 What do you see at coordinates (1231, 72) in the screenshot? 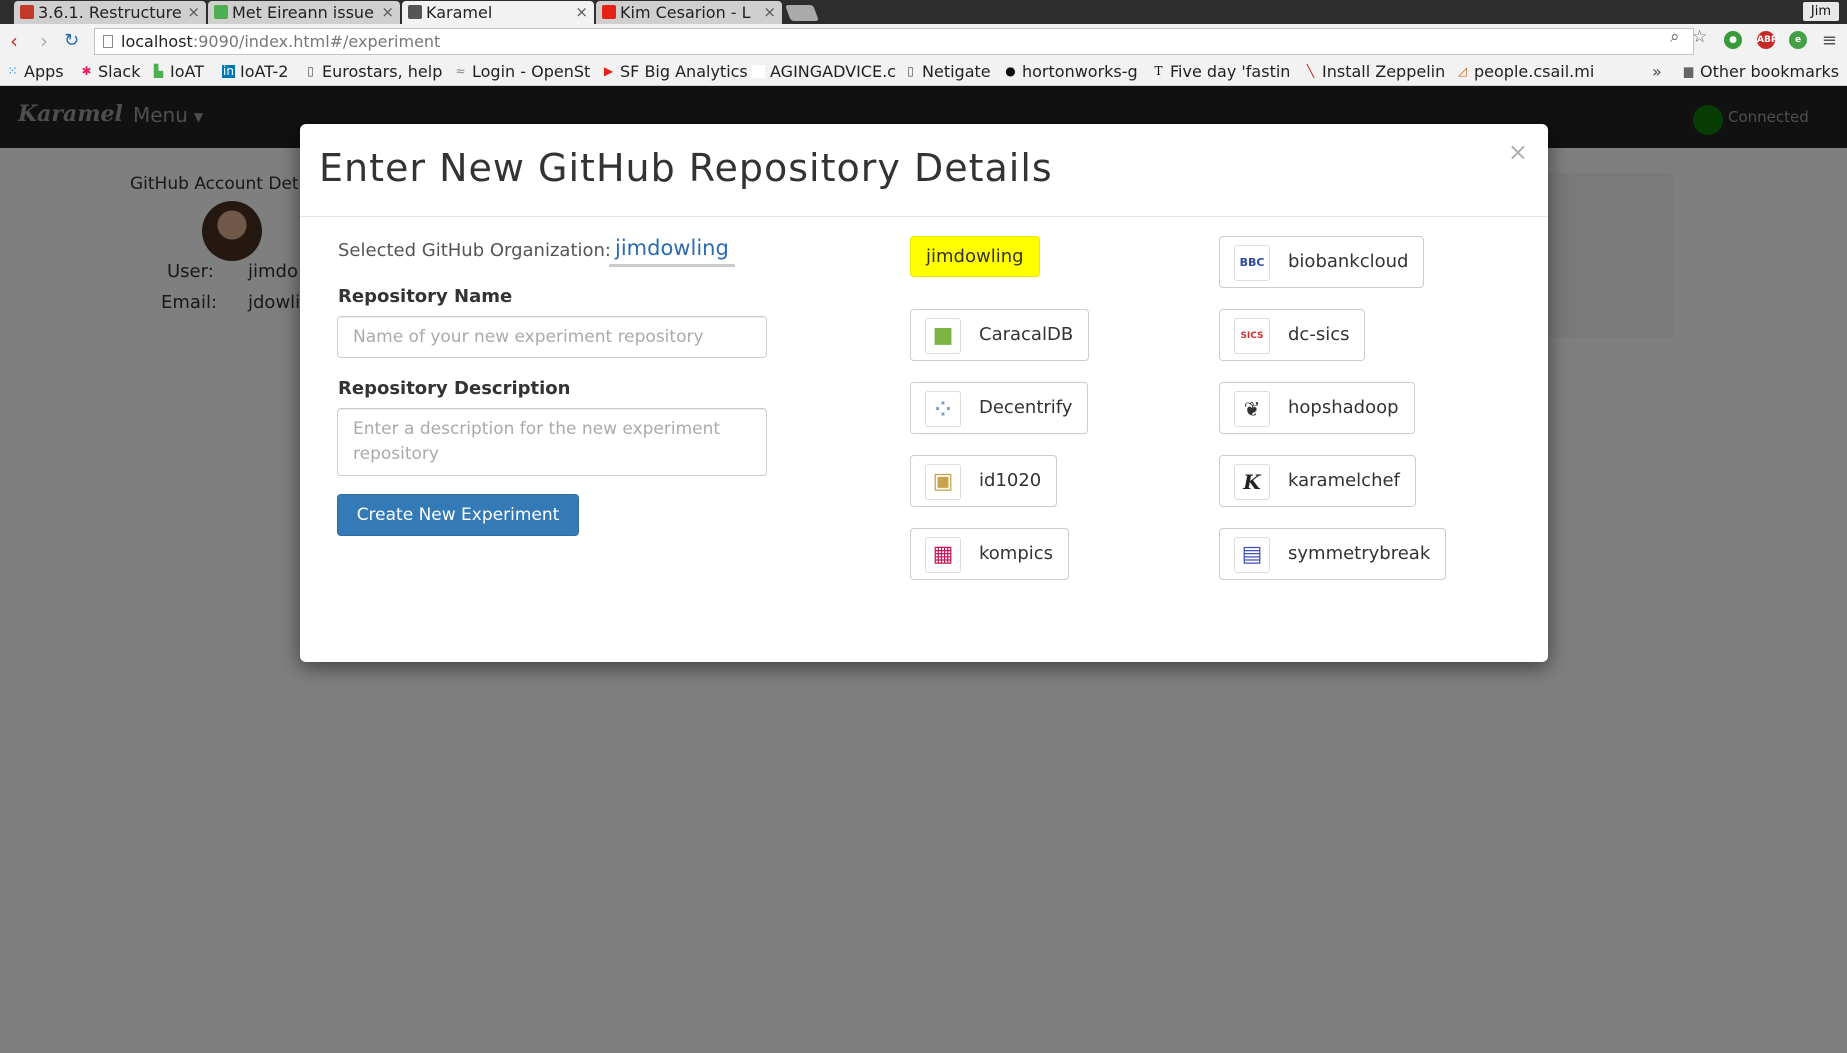
I see `bookmark-item: T Five day 'fastin` at bounding box center [1231, 72].